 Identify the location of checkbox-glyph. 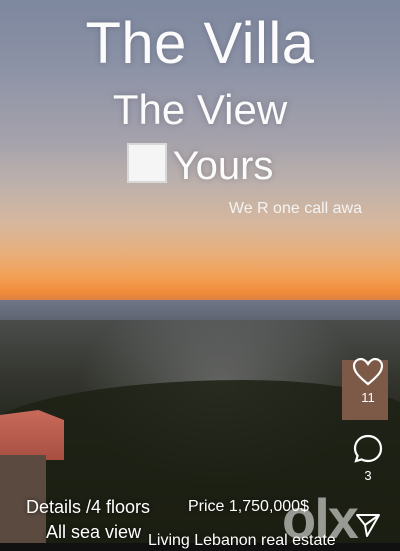
(146, 163).